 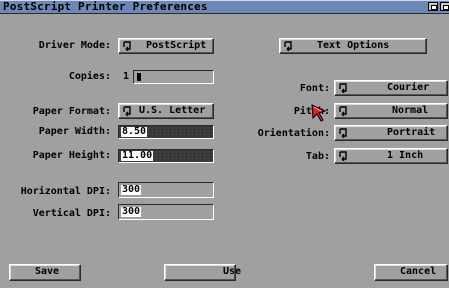 What do you see at coordinates (131, 211) in the screenshot?
I see `vertical-dpi-value: 300` at bounding box center [131, 211].